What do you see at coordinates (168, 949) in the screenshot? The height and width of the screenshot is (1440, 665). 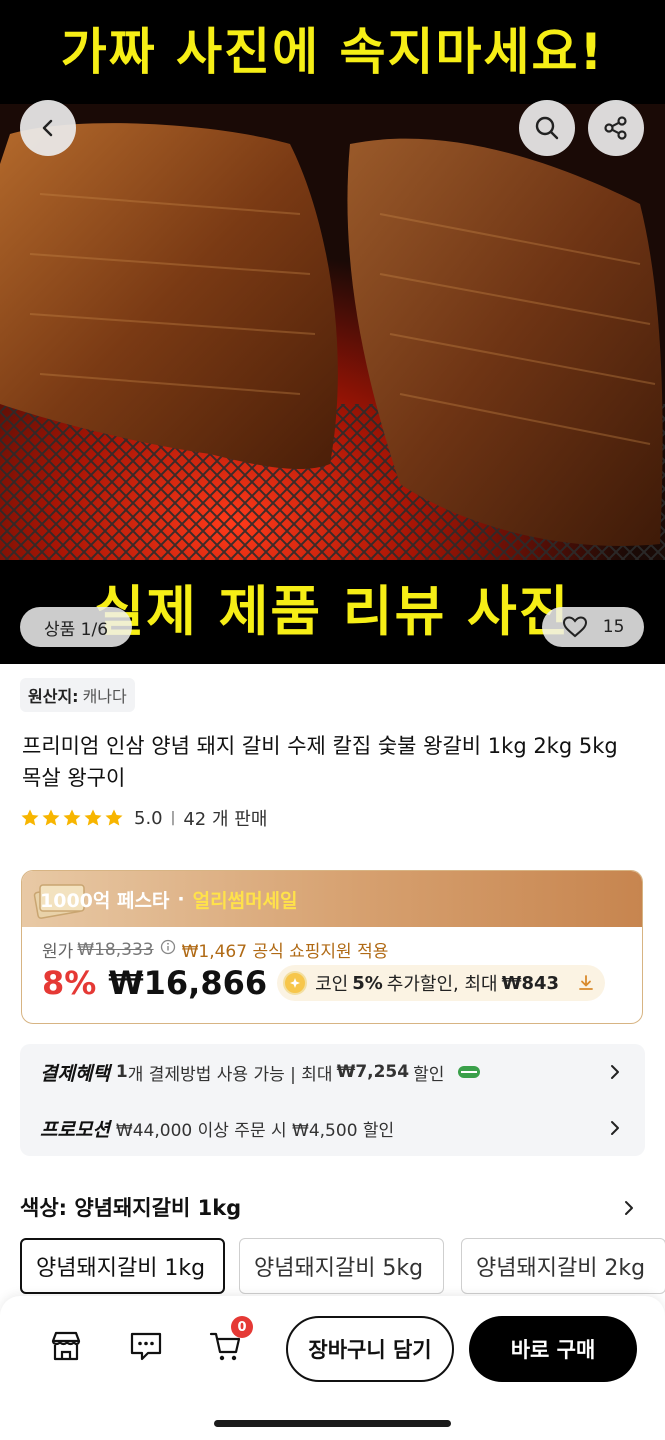 I see `info-icon` at bounding box center [168, 949].